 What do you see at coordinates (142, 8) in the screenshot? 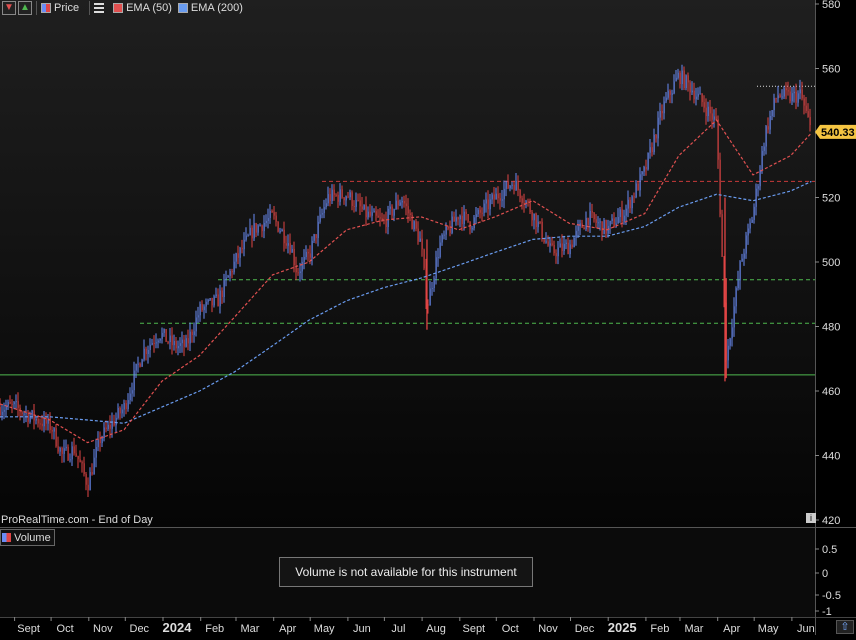
I see `legend-ema50: EMA (50)` at bounding box center [142, 8].